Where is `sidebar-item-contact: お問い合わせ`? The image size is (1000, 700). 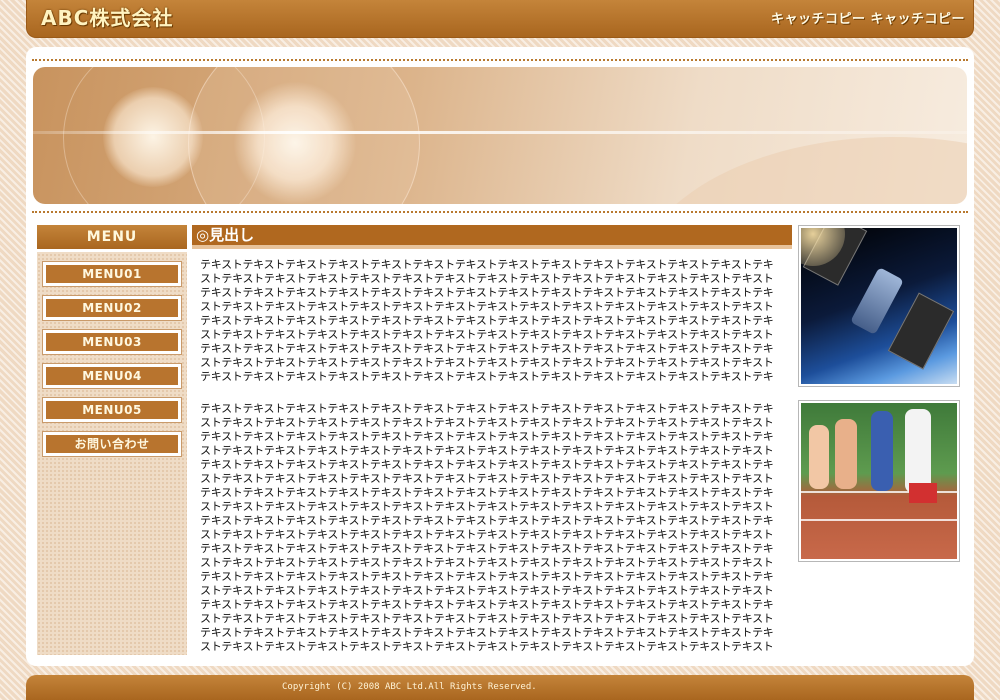 sidebar-item-contact: お問い合わせ is located at coordinates (112, 444).